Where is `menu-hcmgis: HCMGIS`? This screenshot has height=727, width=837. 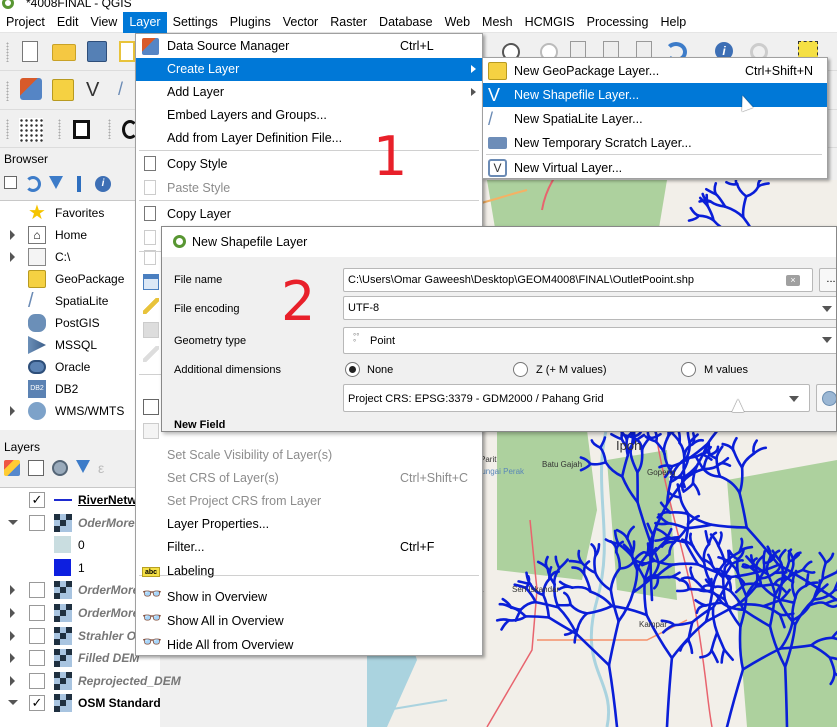 menu-hcmgis: HCMGIS is located at coordinates (550, 22).